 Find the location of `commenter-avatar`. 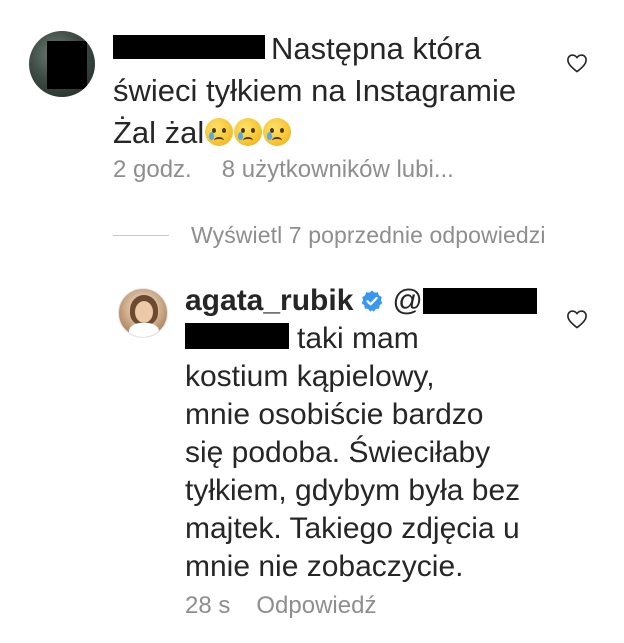

commenter-avatar is located at coordinates (62, 64).